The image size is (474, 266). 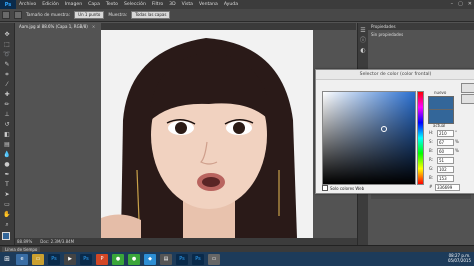 I want to click on menu-ayuda: Ayuda, so click(x=231, y=4).